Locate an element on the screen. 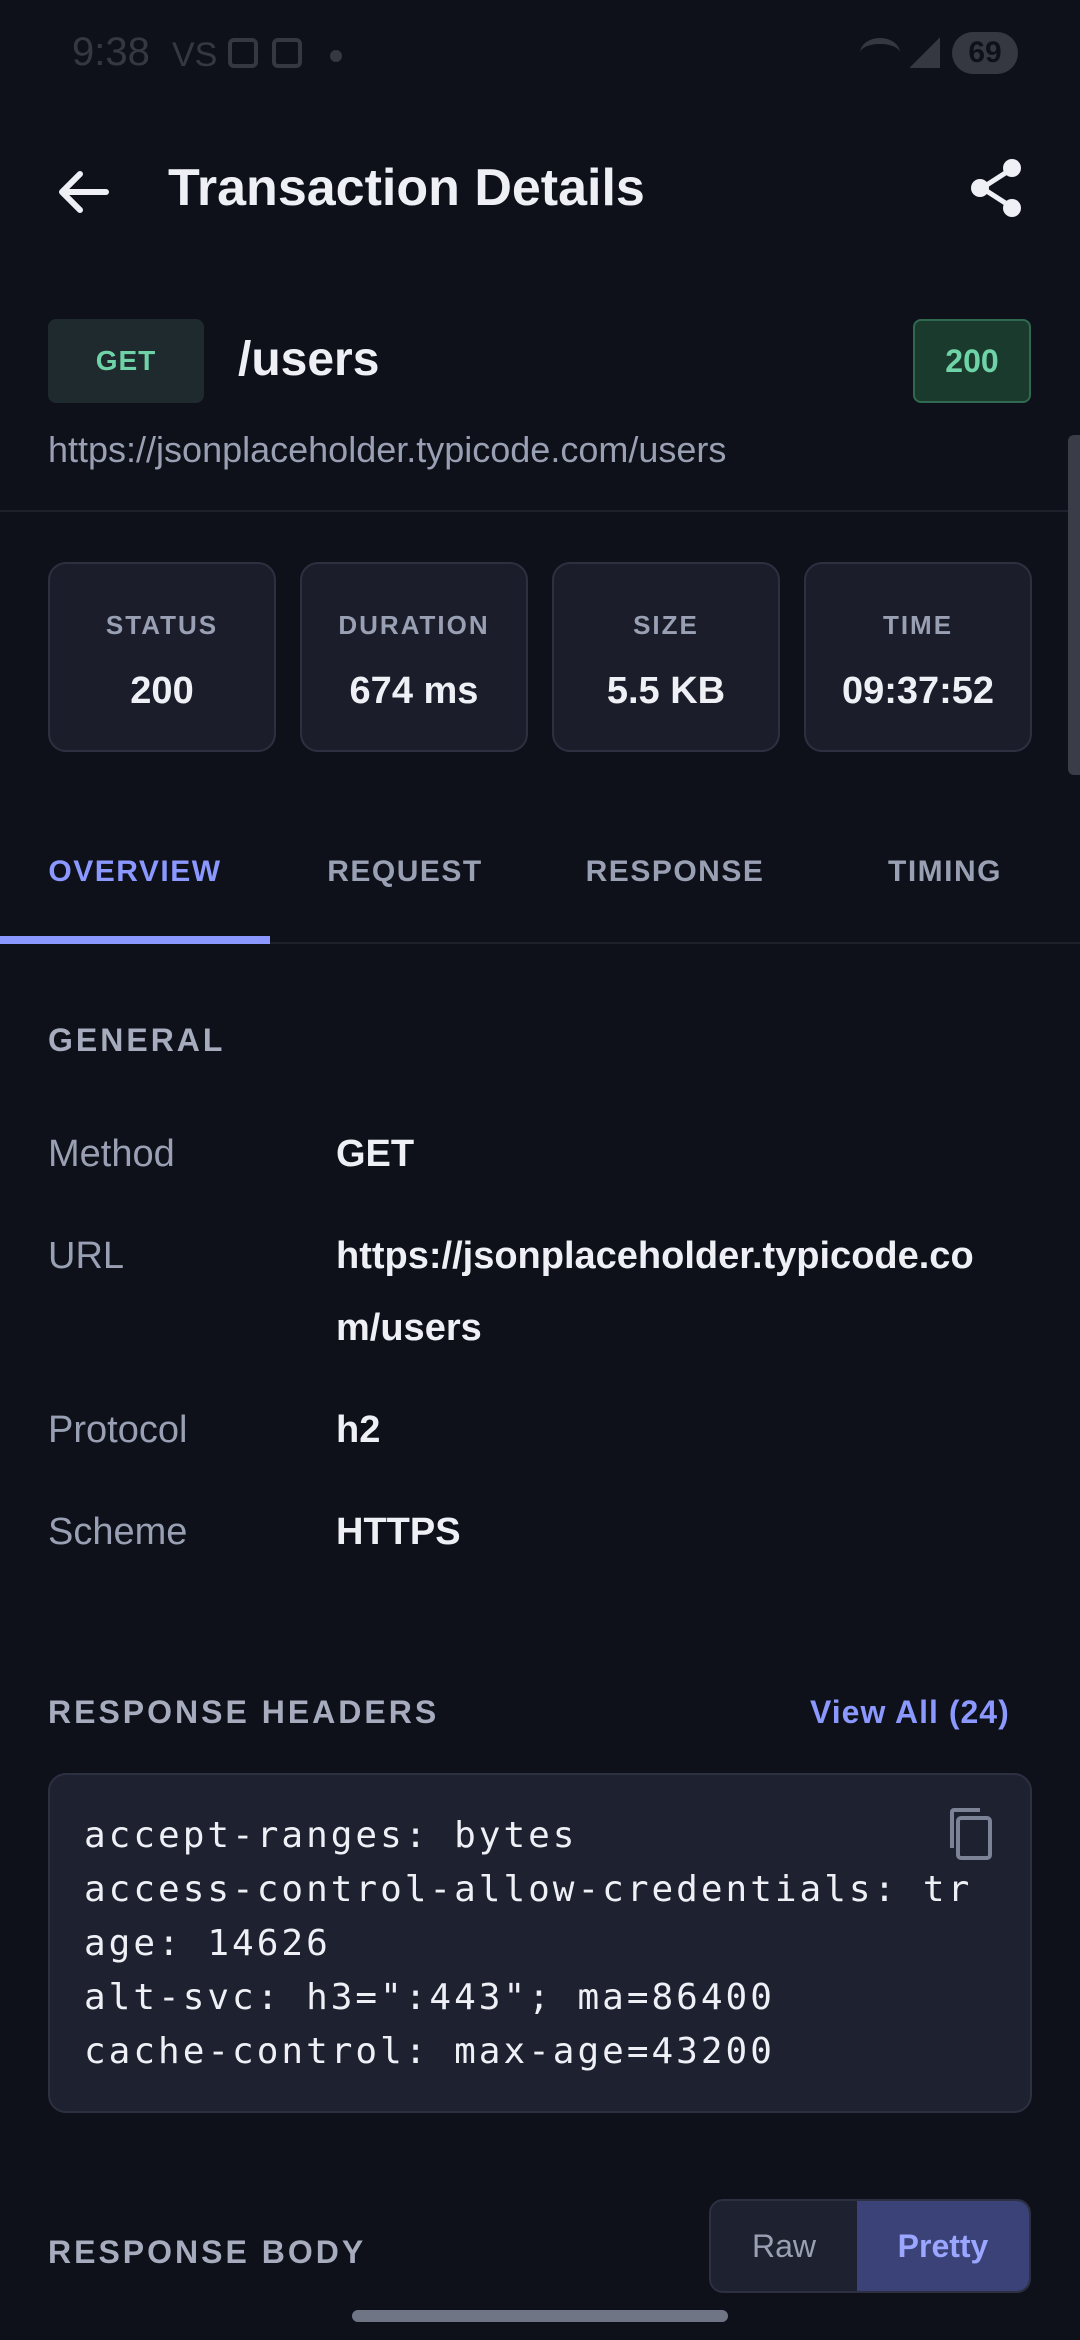  body-format-toggle: Raw Pretty is located at coordinates (870, 2246).